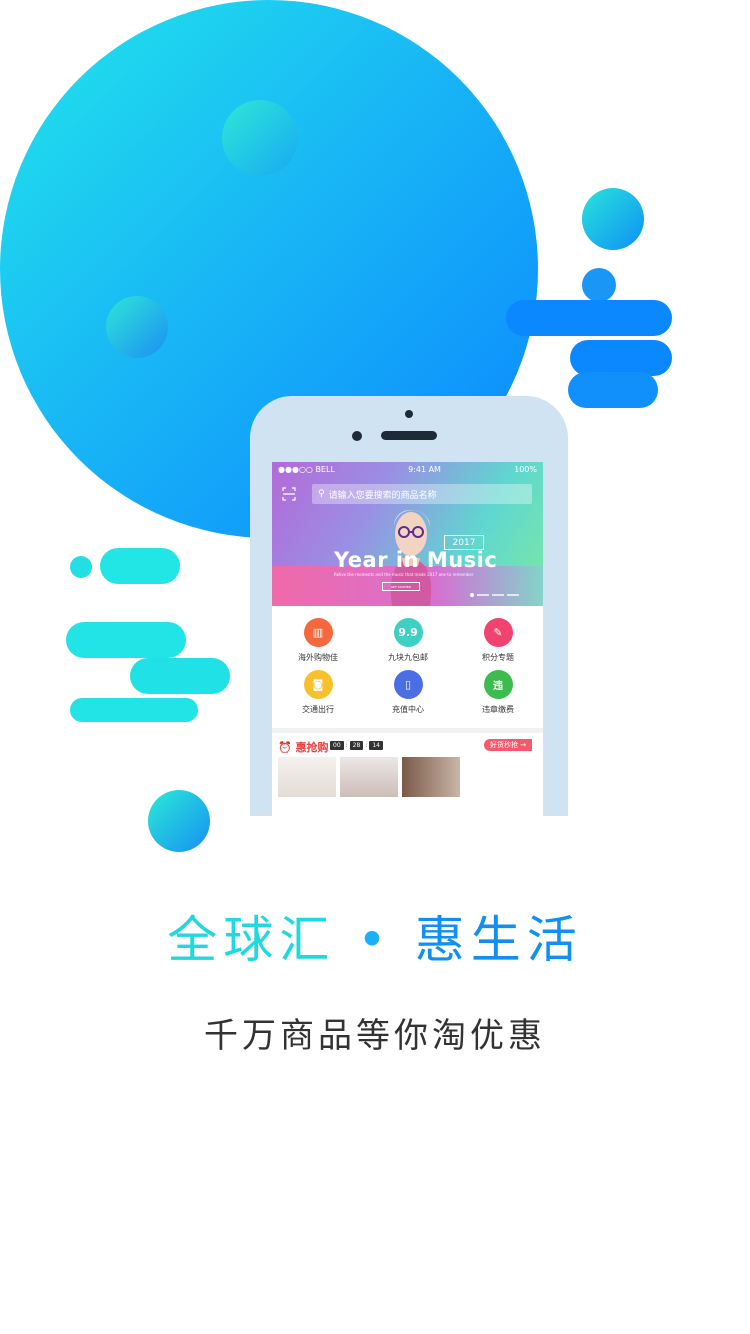 Image resolution: width=750 pixels, height=1334 pixels. I want to click on category-recharge: ▯ 充值中心, so click(408, 692).